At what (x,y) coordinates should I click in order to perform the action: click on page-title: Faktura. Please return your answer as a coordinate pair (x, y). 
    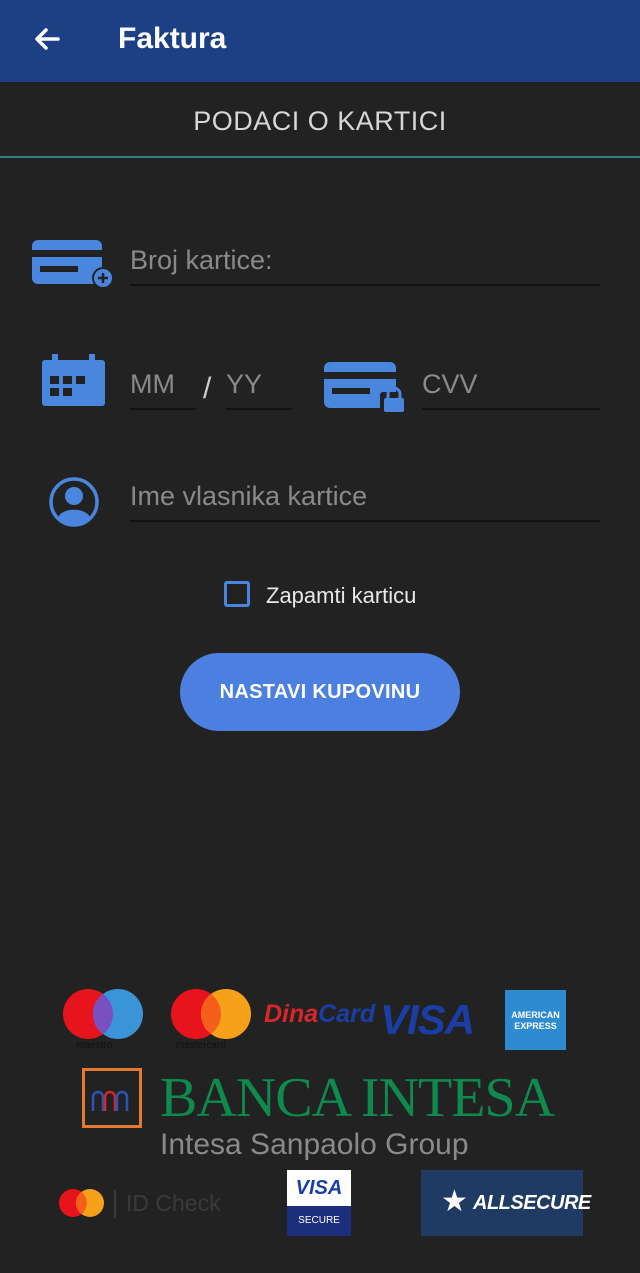
    Looking at the image, I should click on (172, 38).